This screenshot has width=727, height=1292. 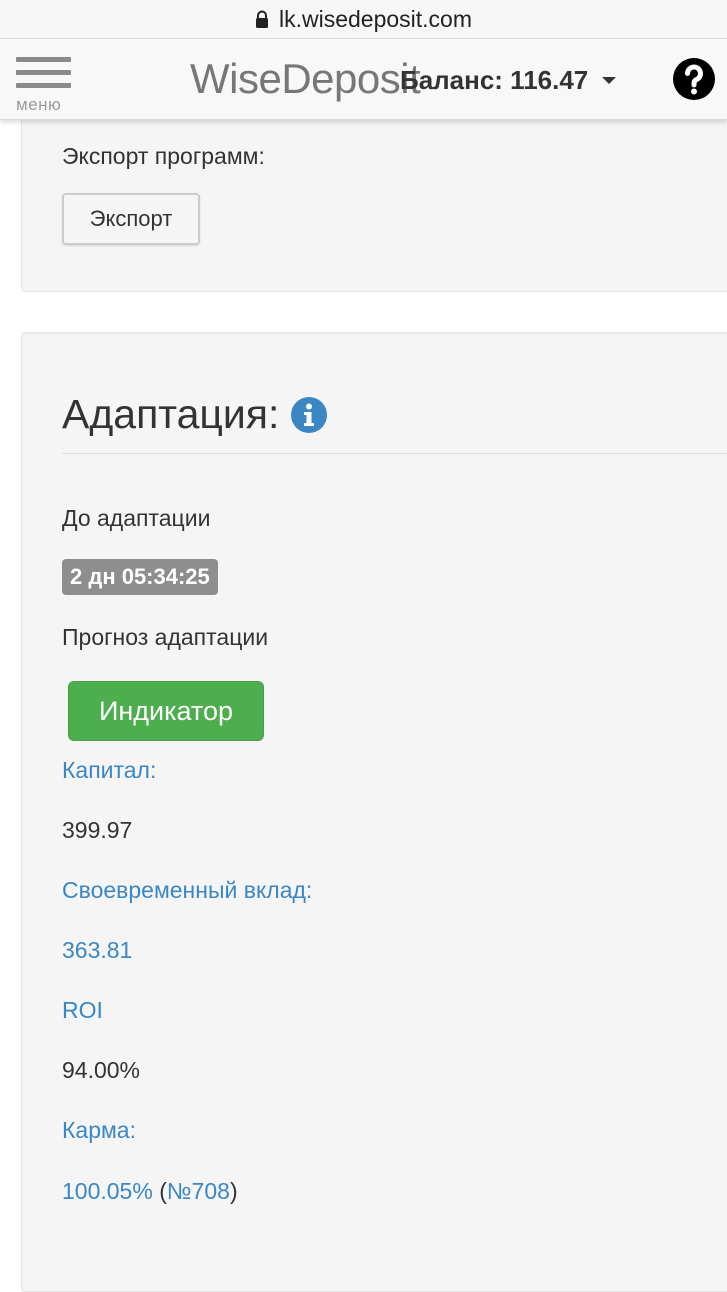 What do you see at coordinates (136, 518) in the screenshot?
I see `until-adaptation-label: До адаптации` at bounding box center [136, 518].